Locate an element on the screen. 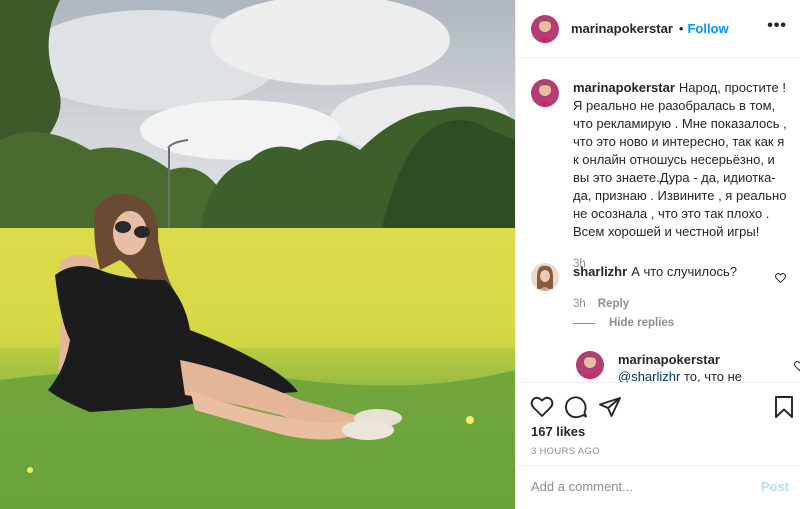 The image size is (800, 509). comment-item: sharlizhr А что случилось? 3h Reply is located at coordinates (662, 288).